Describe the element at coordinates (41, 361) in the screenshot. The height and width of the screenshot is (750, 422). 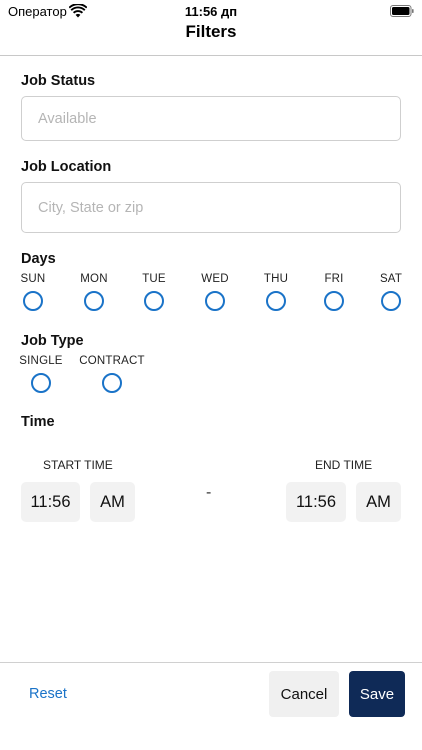
I see `job-type-label-single: SINGLE` at that location.